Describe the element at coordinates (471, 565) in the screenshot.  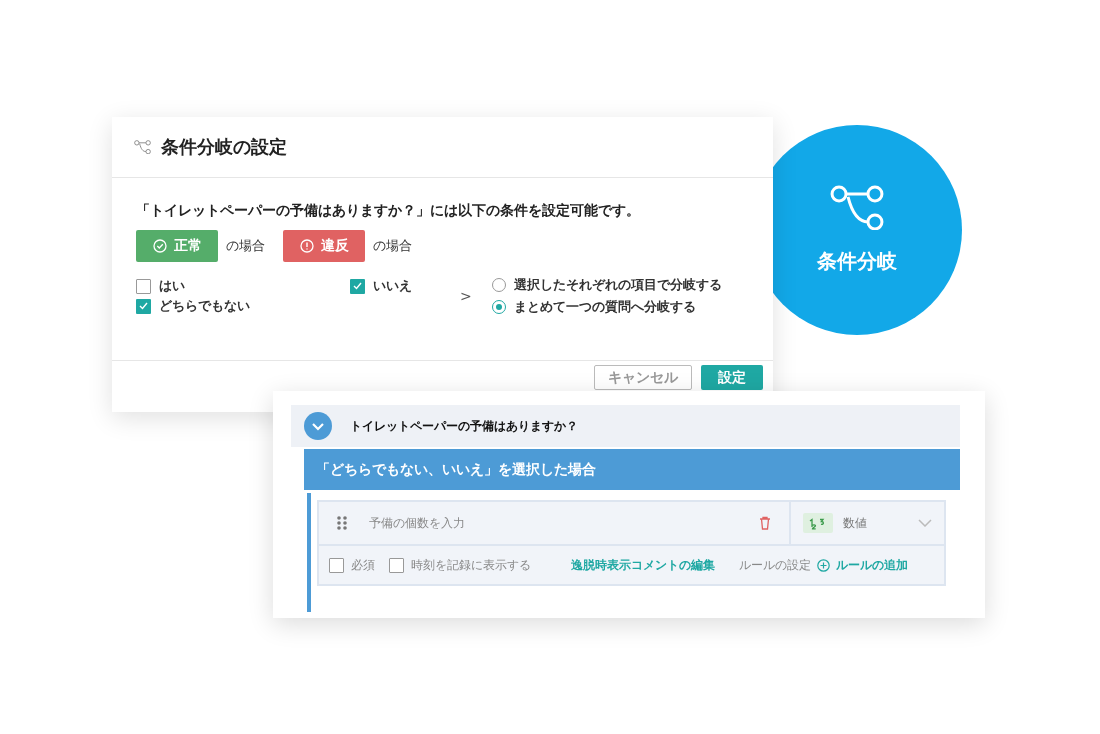
I see `setting-label: 時刻を記録に表示する` at that location.